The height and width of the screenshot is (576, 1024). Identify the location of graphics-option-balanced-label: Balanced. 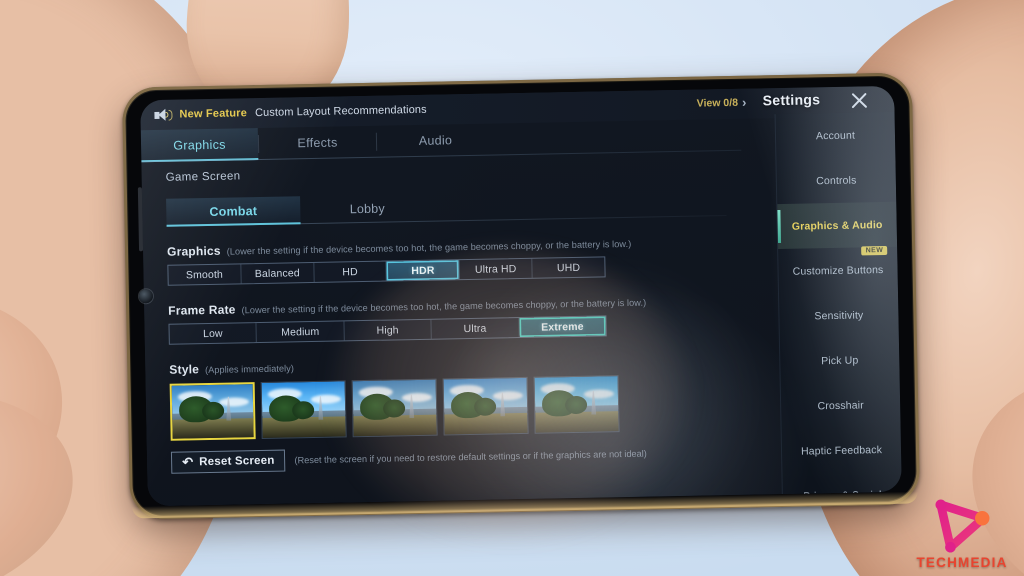
(277, 273).